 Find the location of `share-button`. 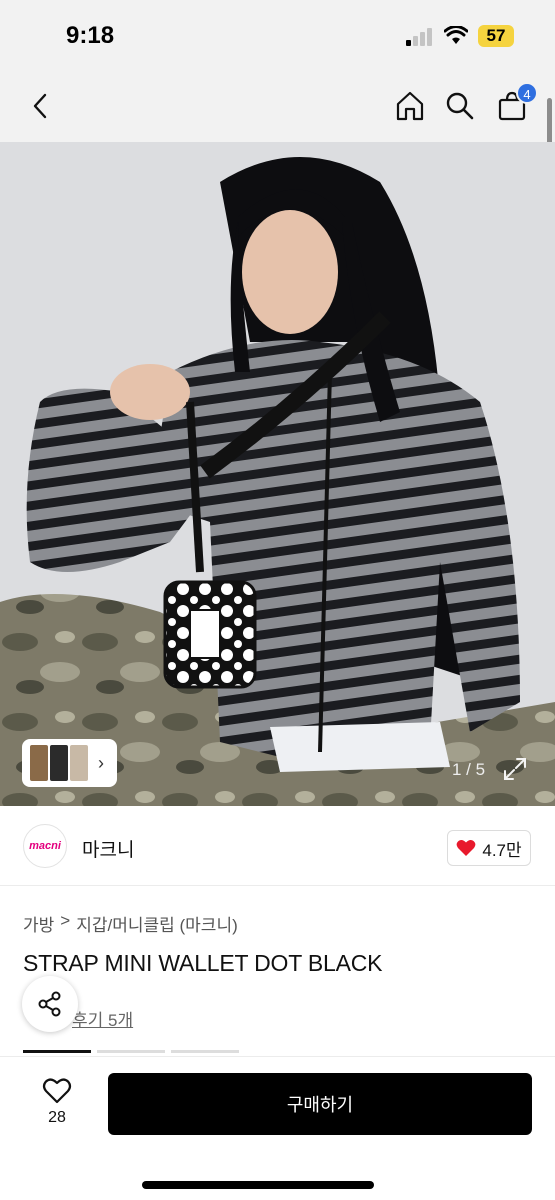

share-button is located at coordinates (50, 1004).